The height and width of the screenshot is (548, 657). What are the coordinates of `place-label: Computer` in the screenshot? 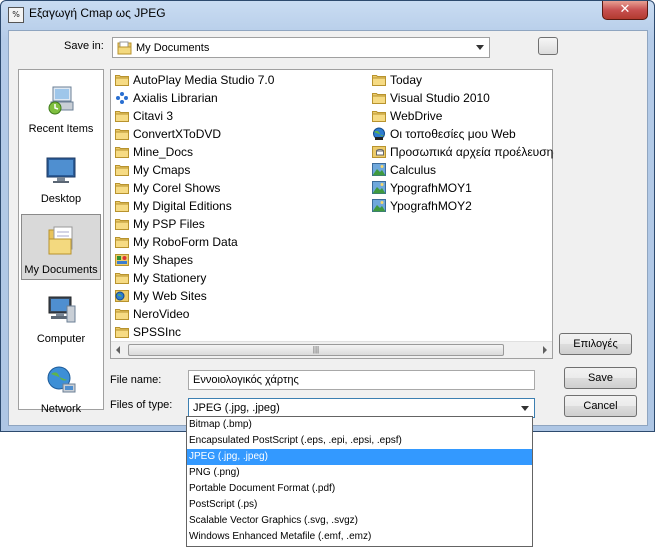 It's located at (61, 339).